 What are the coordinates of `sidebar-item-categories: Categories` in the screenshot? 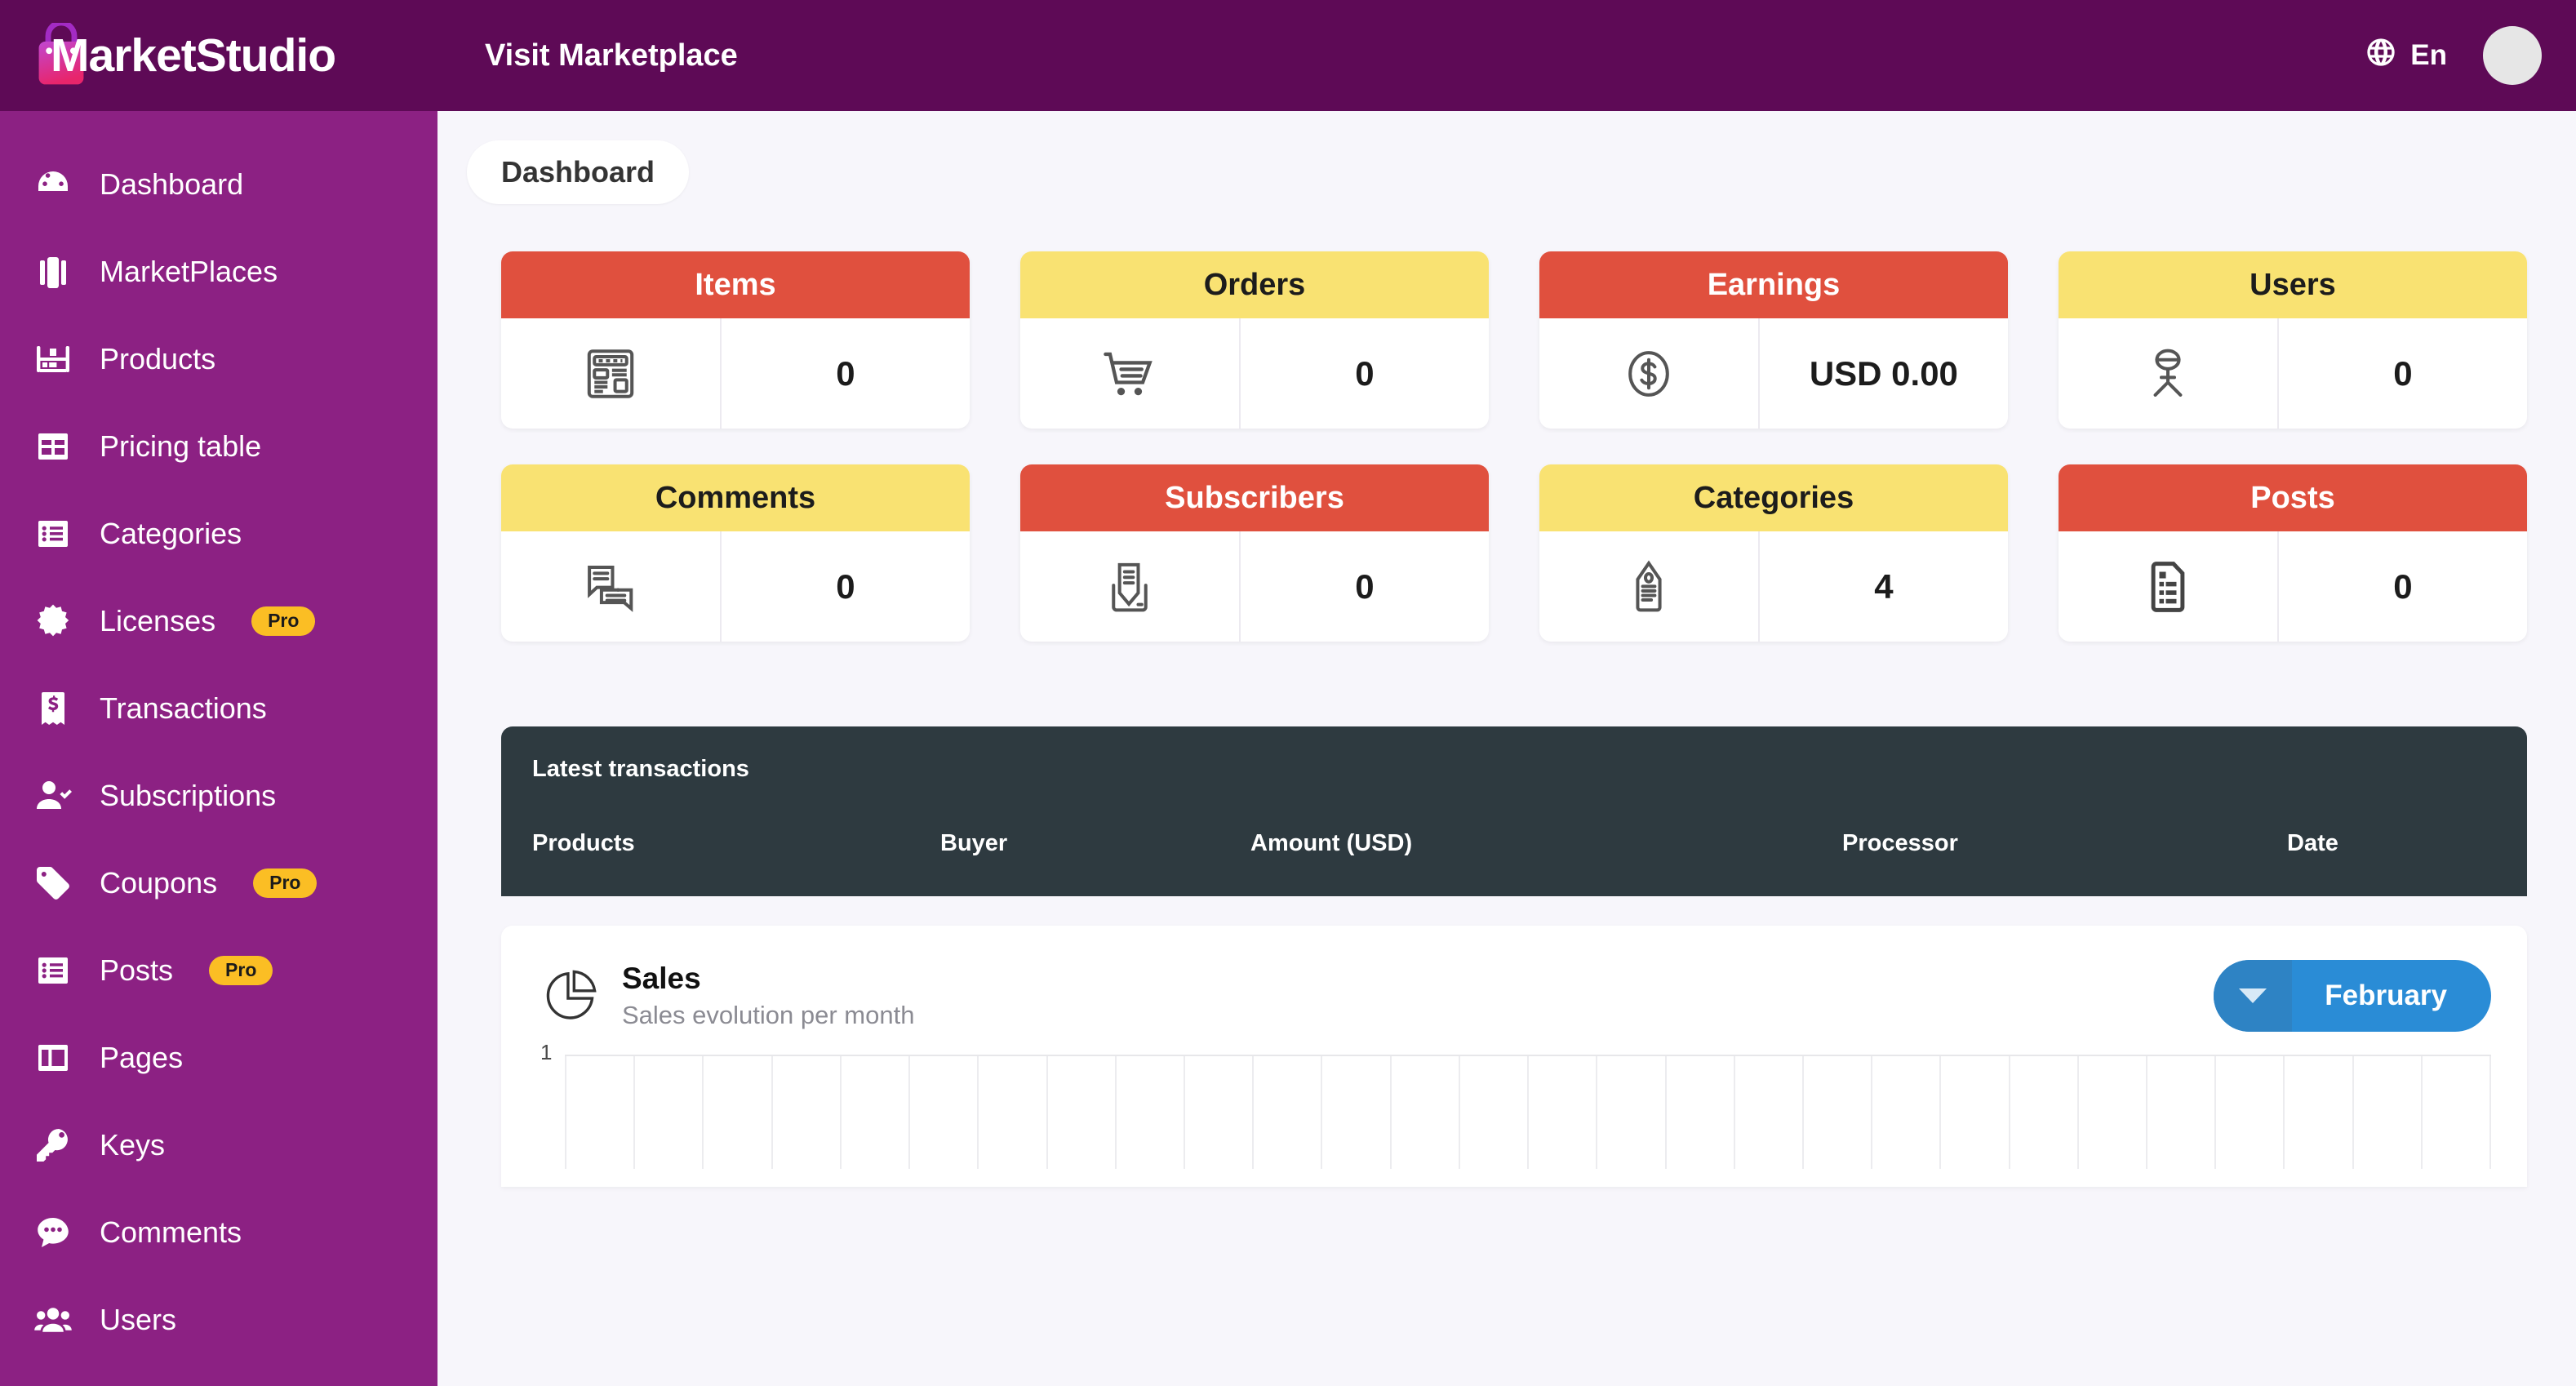 It's located at (218, 533).